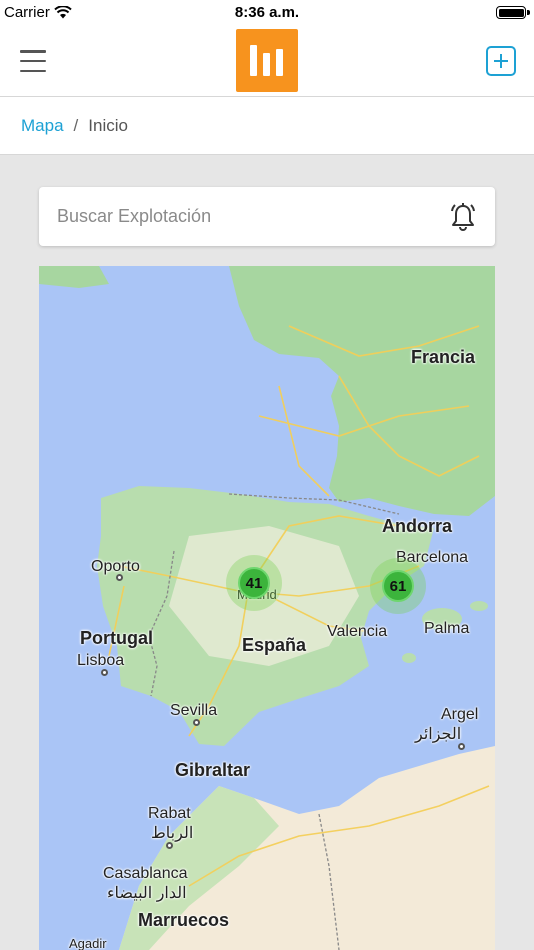 The height and width of the screenshot is (950, 534). Describe the element at coordinates (88, 943) in the screenshot. I see `map-label-agadir: Agadir` at that location.